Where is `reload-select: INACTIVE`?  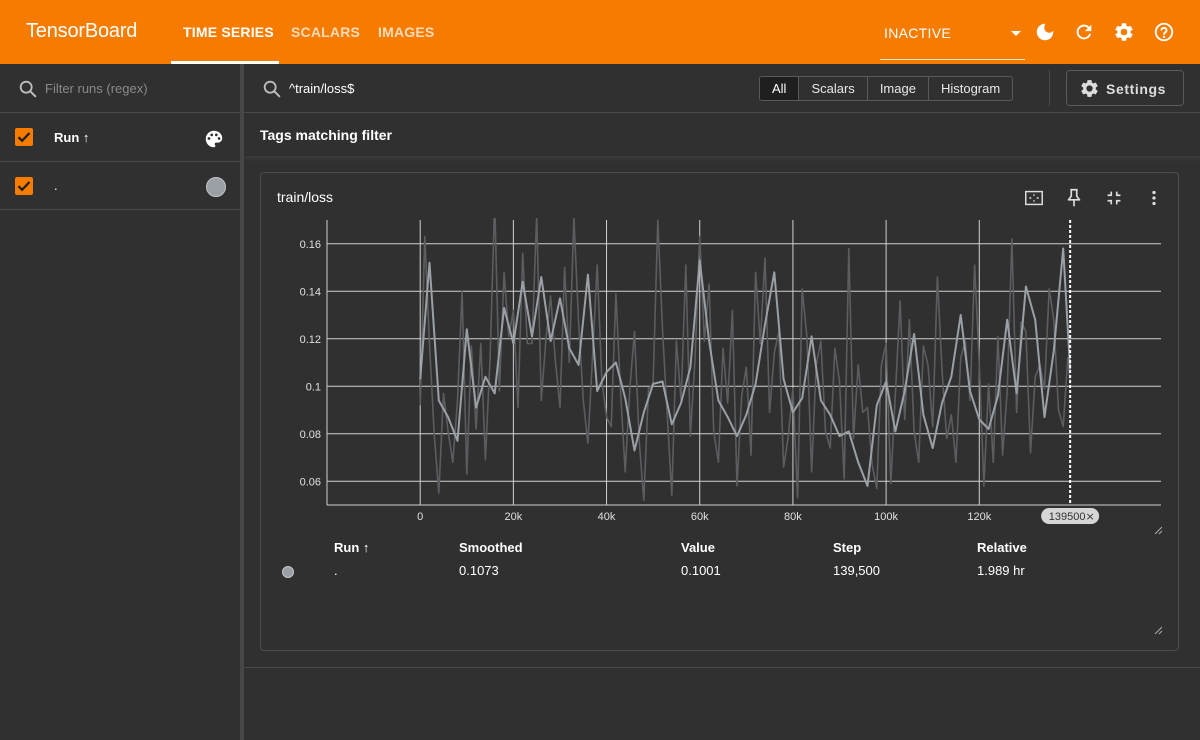 reload-select: INACTIVE is located at coordinates (952, 37).